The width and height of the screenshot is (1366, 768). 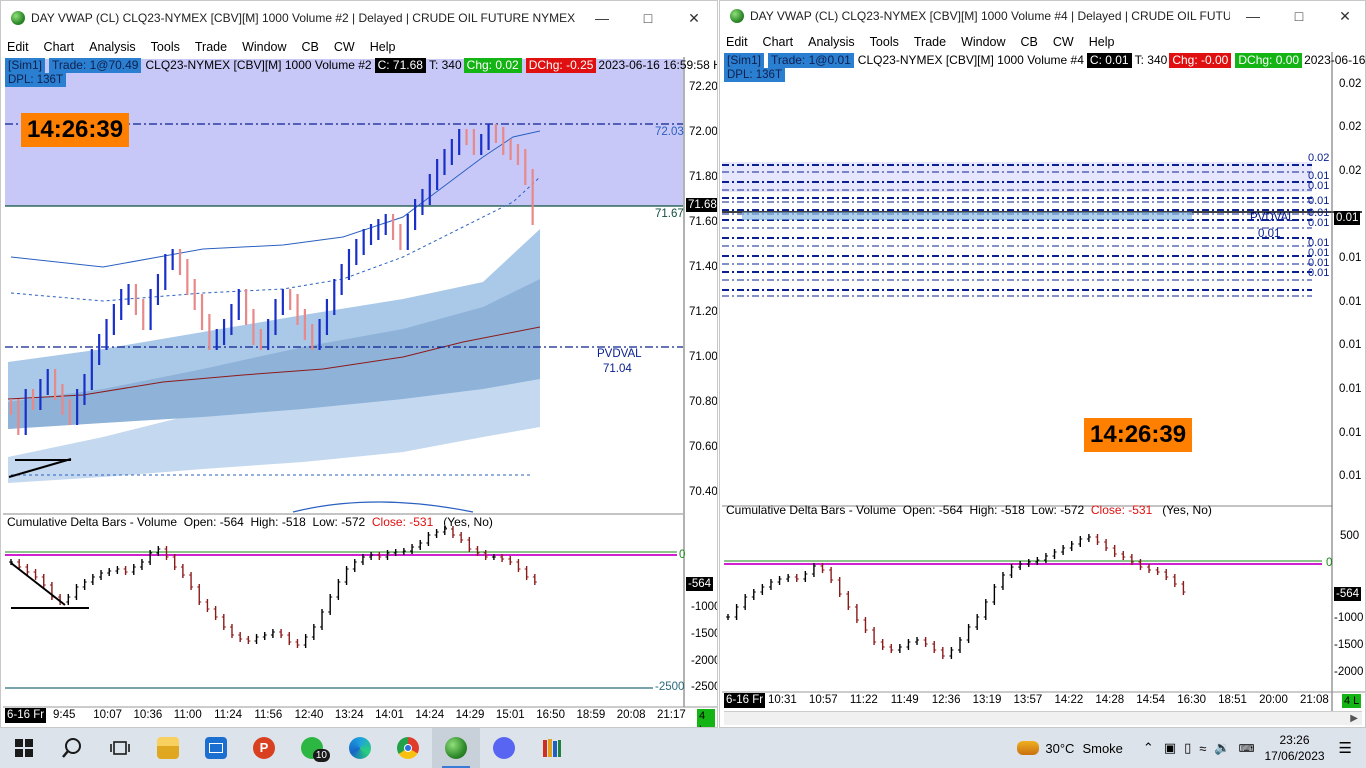 What do you see at coordinates (1294, 748) in the screenshot?
I see `clock-area: 23:26 17/06/2023` at bounding box center [1294, 748].